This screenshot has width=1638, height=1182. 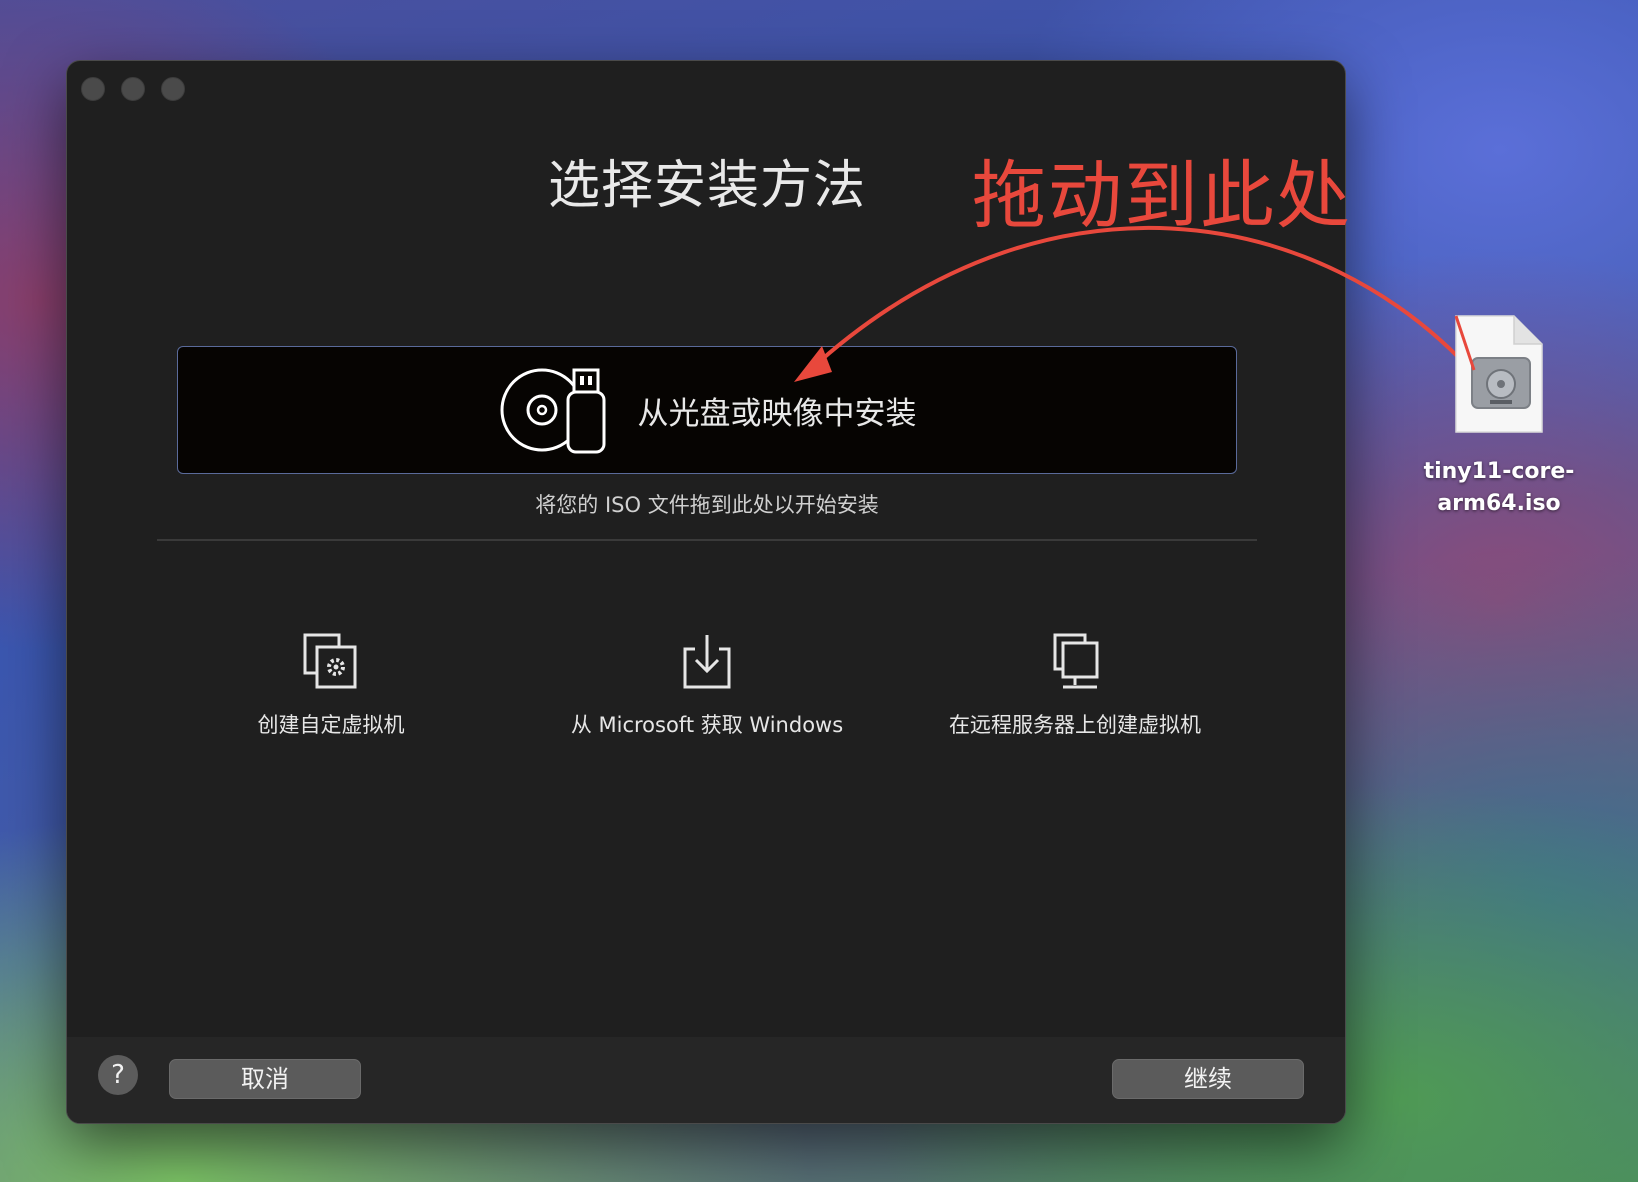 I want to click on drag-here-annotation: 拖动到此处, so click(x=1162, y=196).